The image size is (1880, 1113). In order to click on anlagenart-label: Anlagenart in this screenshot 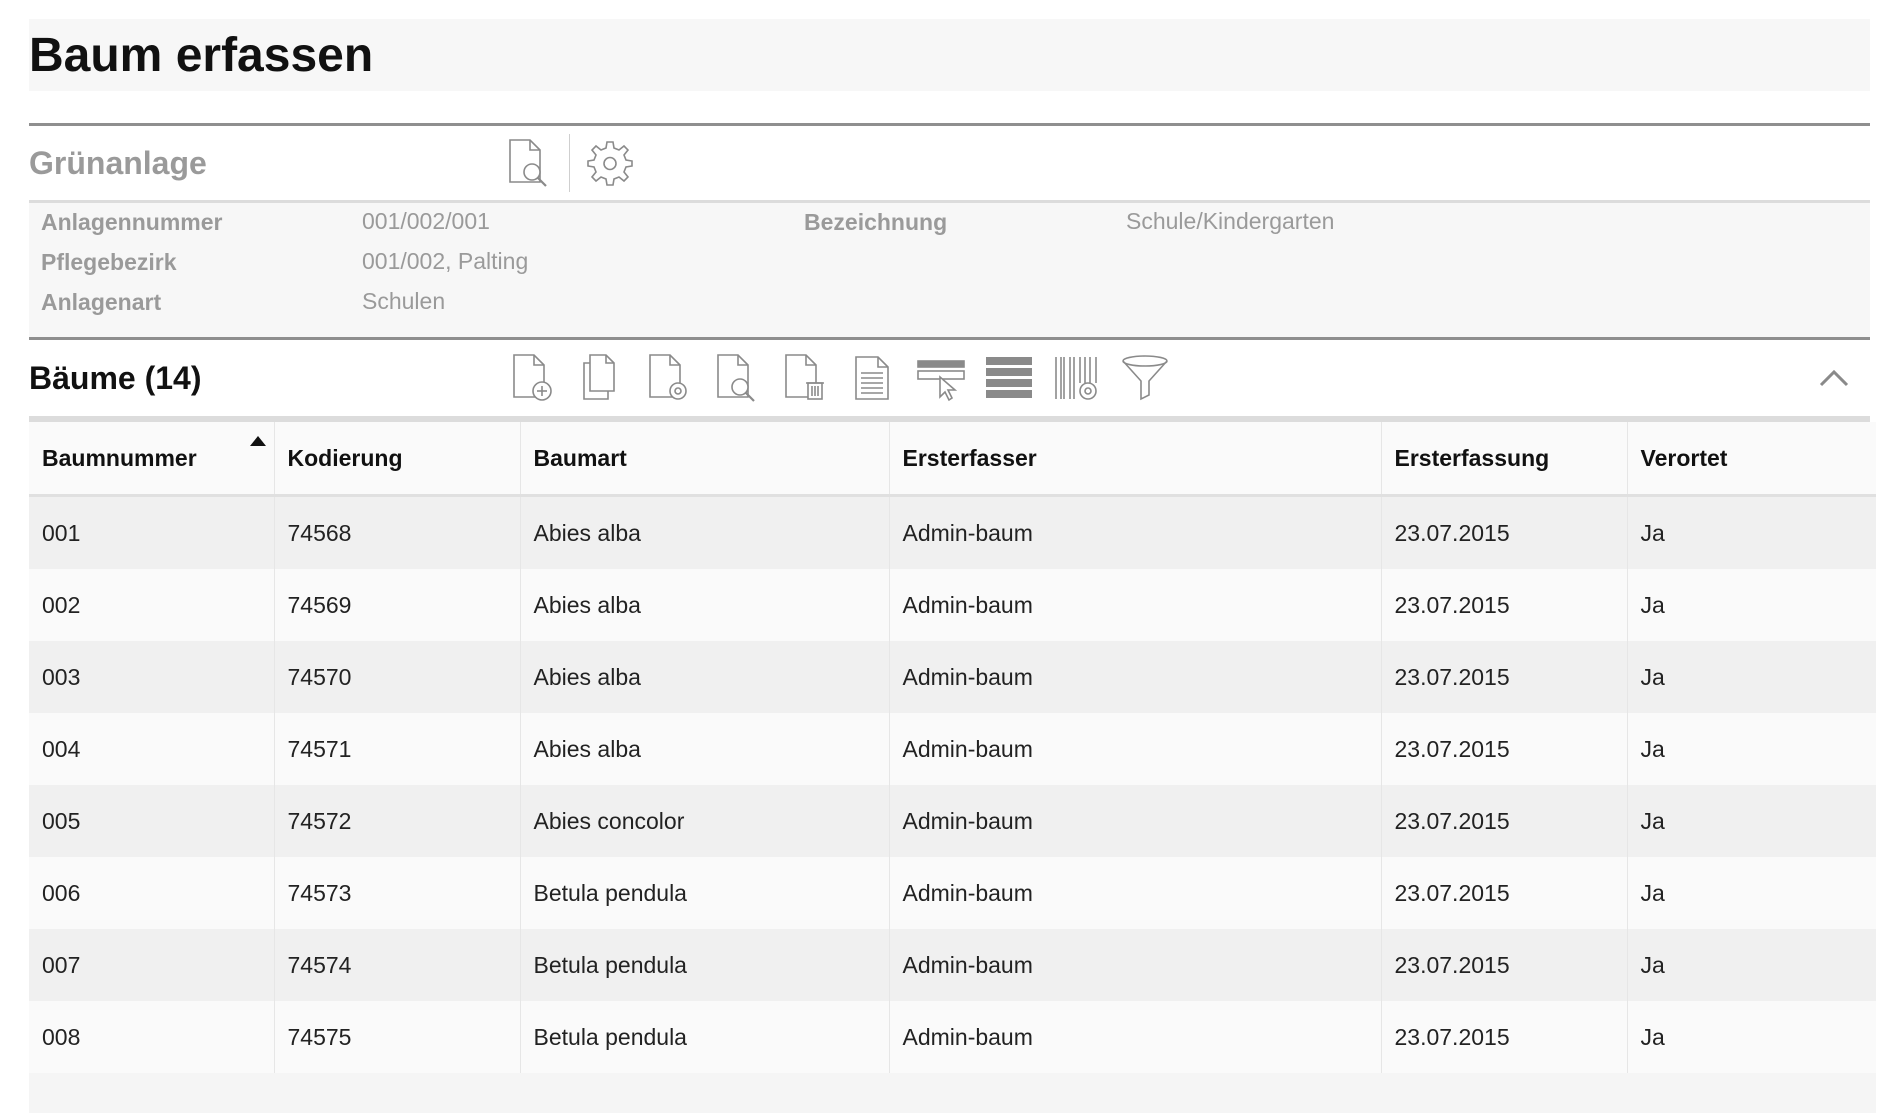, I will do `click(101, 302)`.